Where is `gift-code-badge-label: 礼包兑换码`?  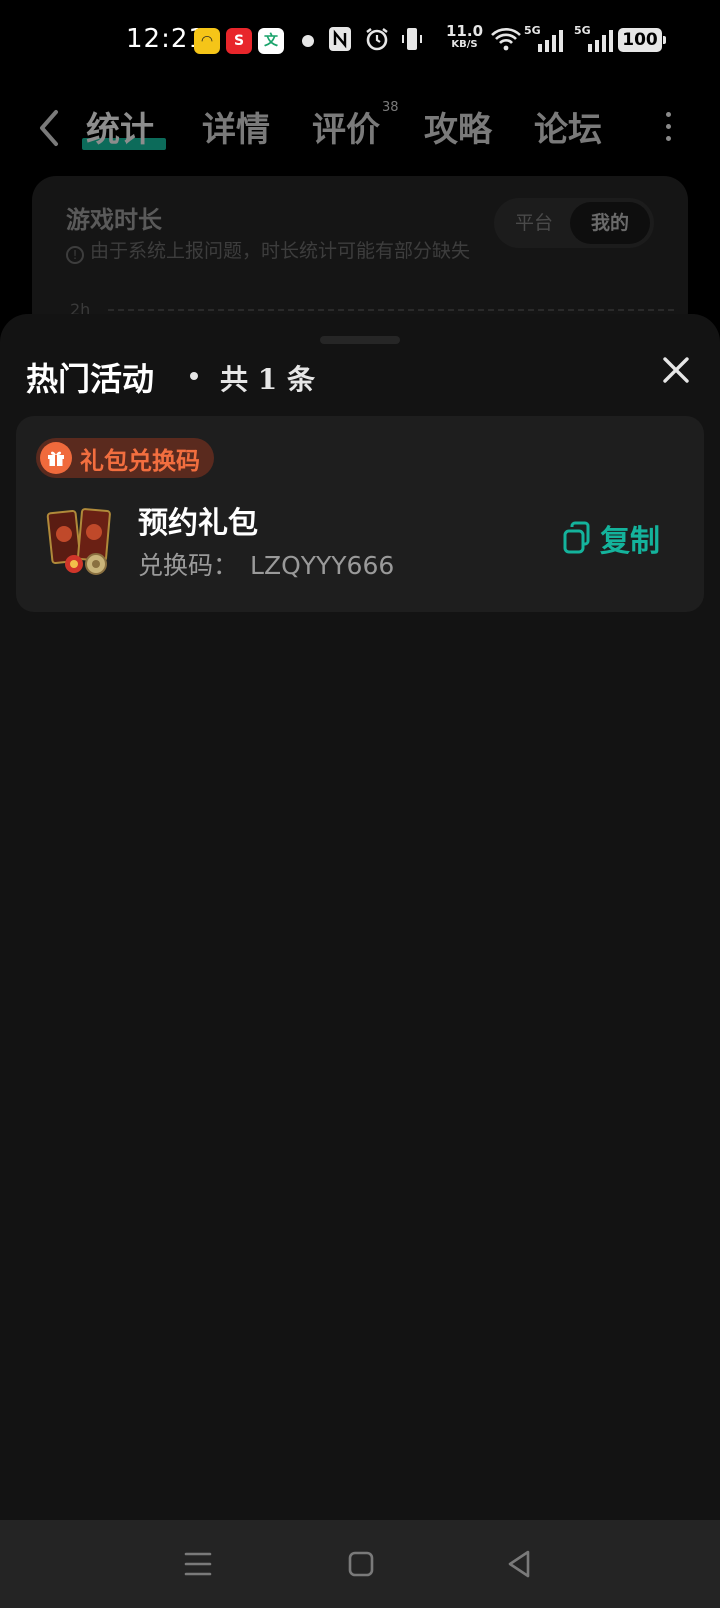
gift-code-badge-label: 礼包兑换码 is located at coordinates (140, 460).